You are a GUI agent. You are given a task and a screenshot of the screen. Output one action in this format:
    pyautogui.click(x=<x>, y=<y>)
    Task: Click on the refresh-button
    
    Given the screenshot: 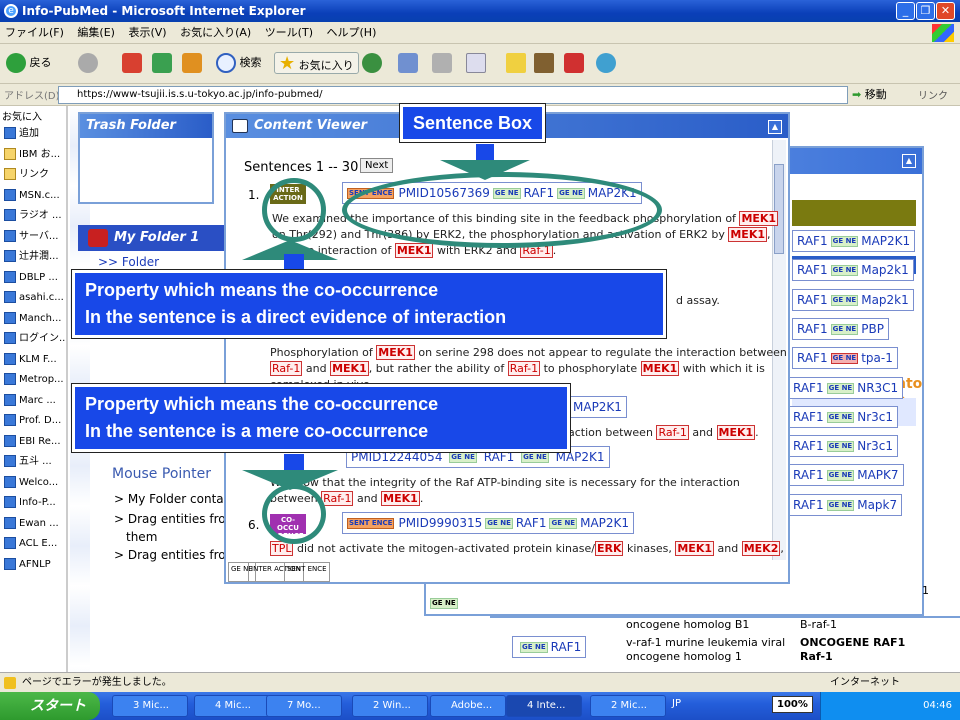 What is the action you would take?
    pyautogui.click(x=162, y=63)
    